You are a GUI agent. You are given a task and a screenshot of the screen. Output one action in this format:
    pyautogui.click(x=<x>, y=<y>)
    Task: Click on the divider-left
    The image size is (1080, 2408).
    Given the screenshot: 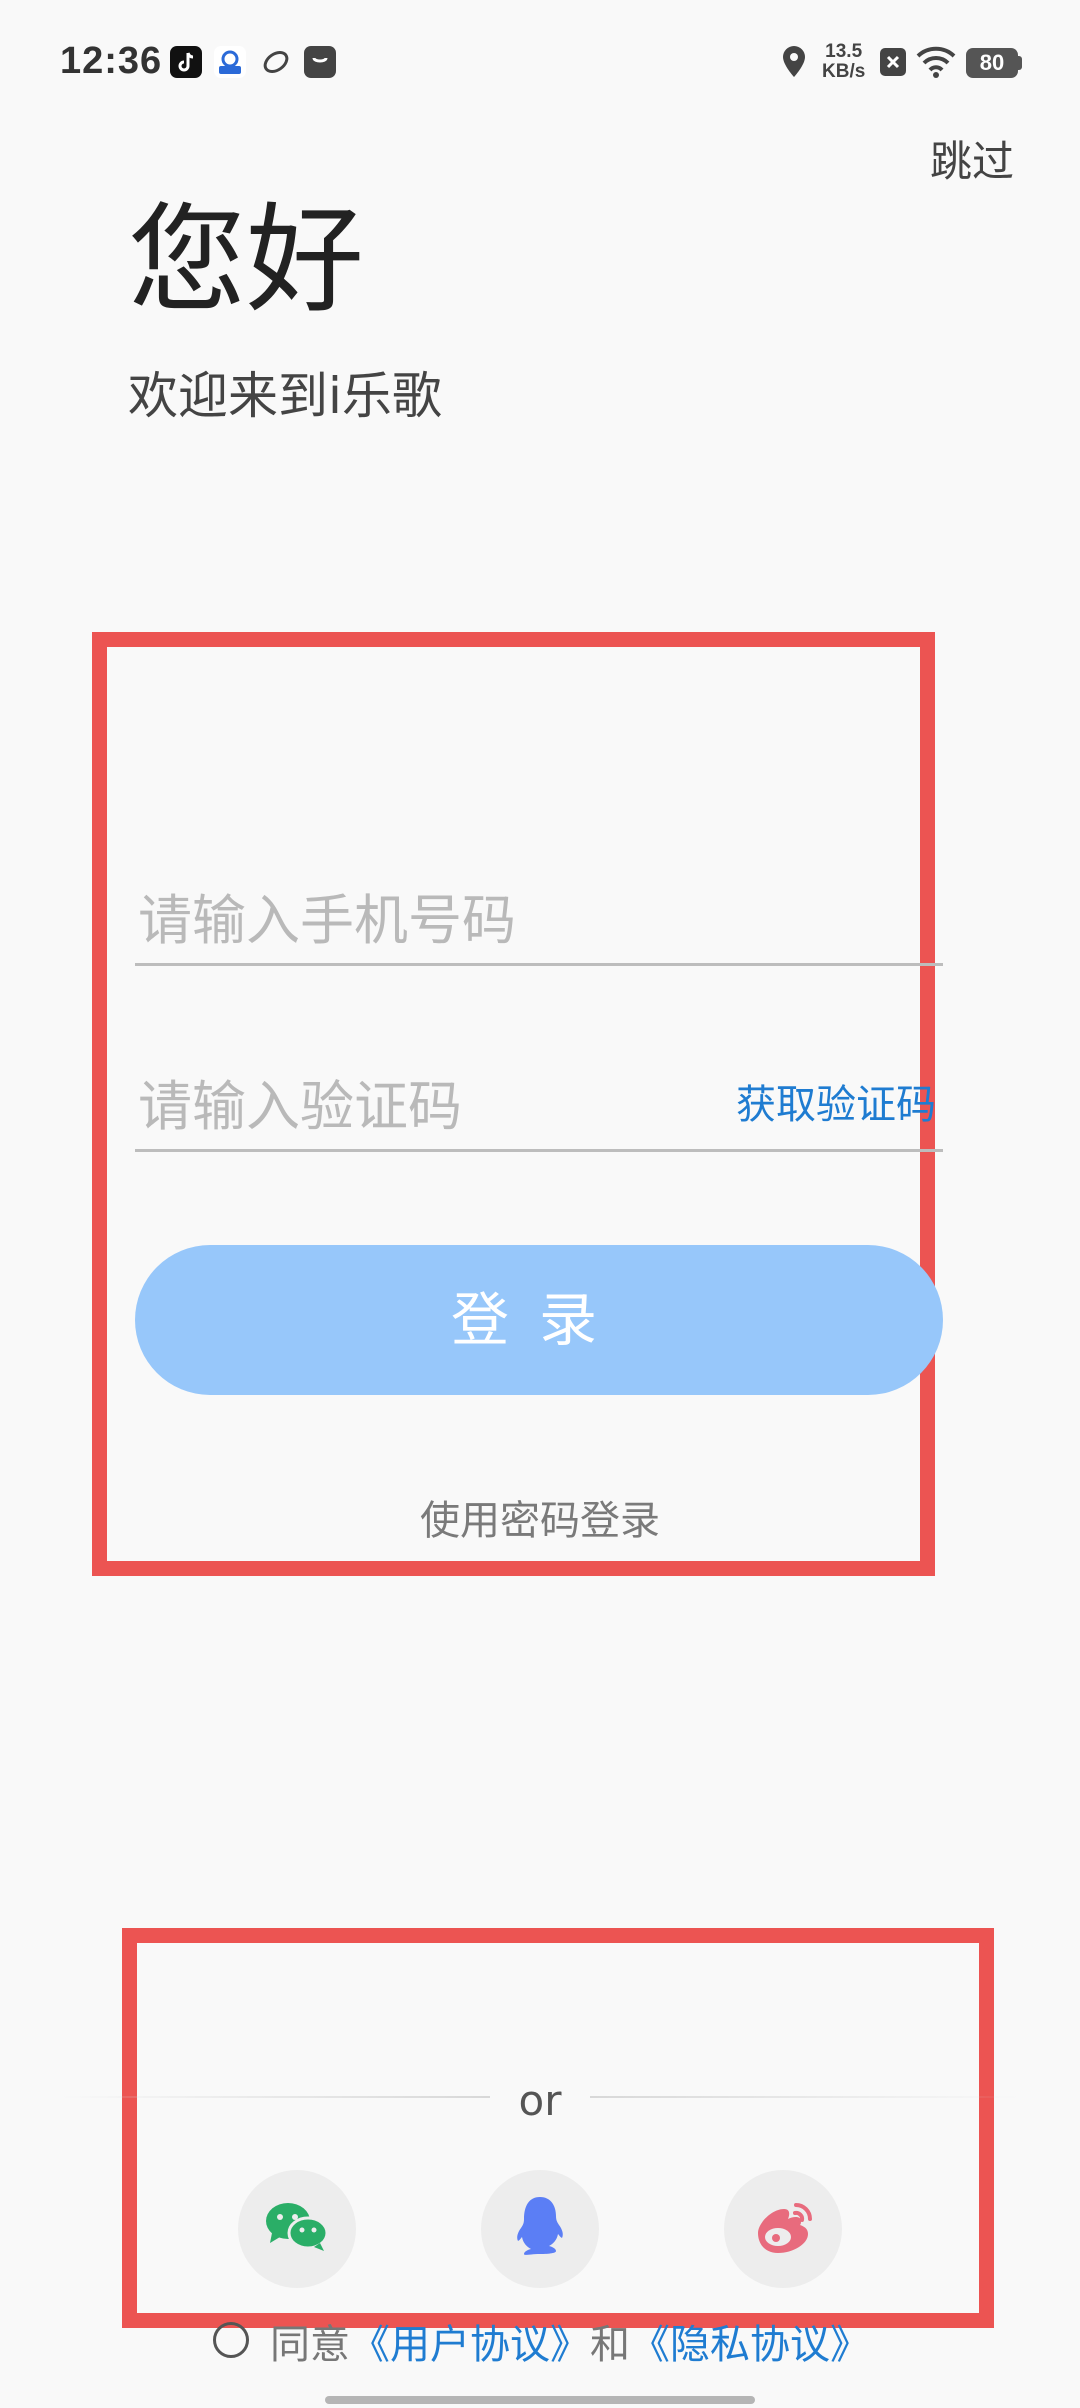 What is the action you would take?
    pyautogui.click(x=275, y=2097)
    